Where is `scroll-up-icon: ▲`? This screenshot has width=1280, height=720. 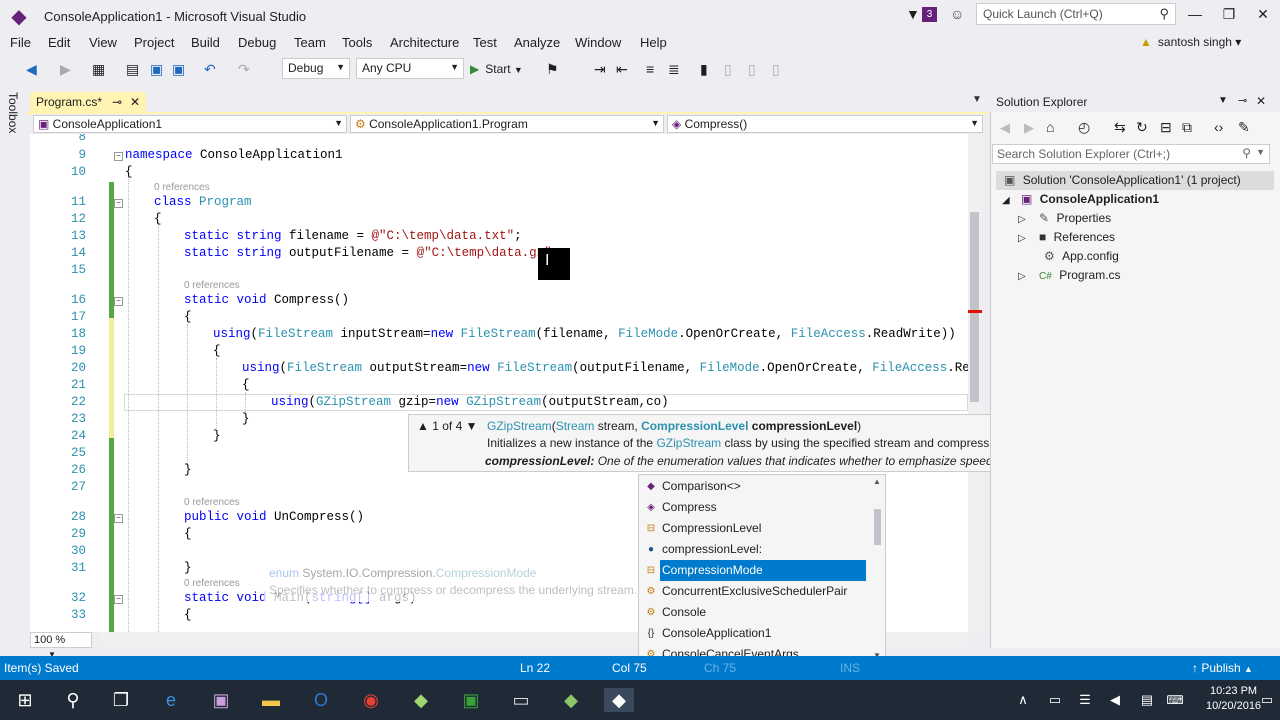 scroll-up-icon: ▲ is located at coordinates (877, 481).